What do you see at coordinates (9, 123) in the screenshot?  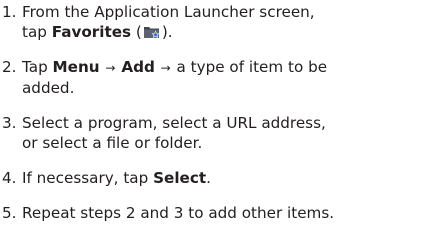 I see `step-number: 3.` at bounding box center [9, 123].